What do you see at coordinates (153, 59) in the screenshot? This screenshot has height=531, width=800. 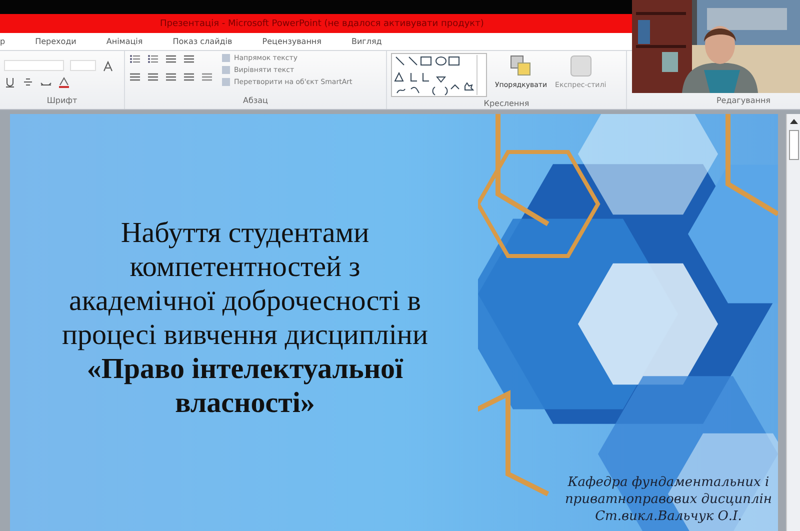 I see `numbered-list-icon` at bounding box center [153, 59].